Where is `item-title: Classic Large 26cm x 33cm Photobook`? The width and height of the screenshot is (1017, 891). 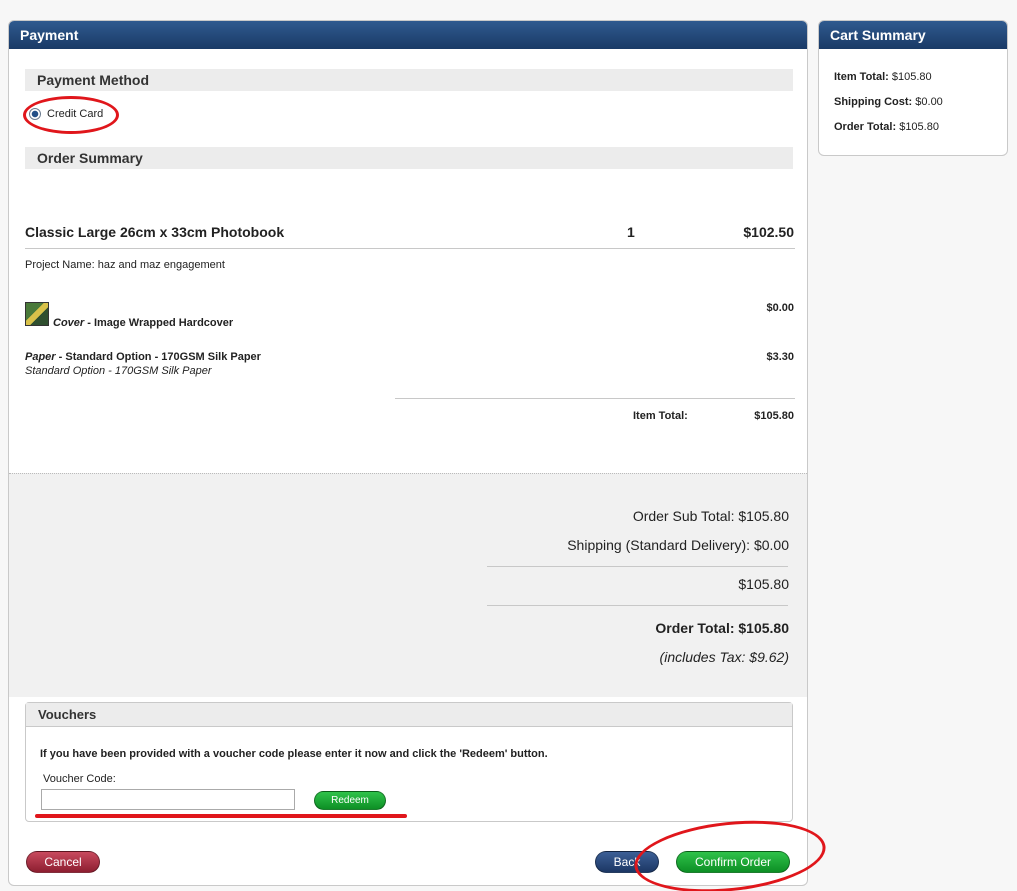 item-title: Classic Large 26cm x 33cm Photobook is located at coordinates (155, 232).